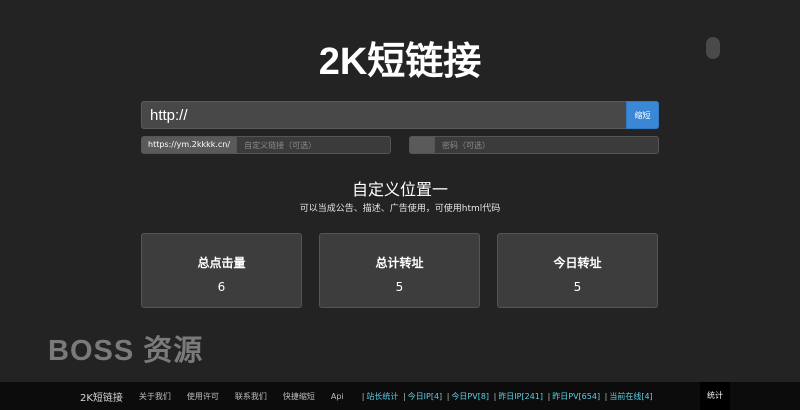 This screenshot has width=800, height=410. I want to click on ad-title: 自定义位置一, so click(399, 189).